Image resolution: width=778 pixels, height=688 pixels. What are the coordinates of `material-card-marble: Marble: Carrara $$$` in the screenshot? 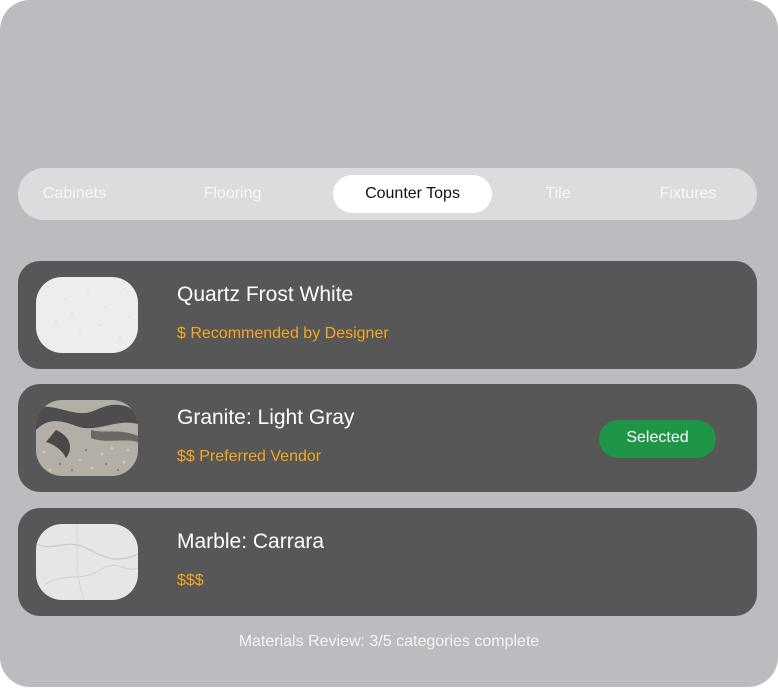 It's located at (387, 562).